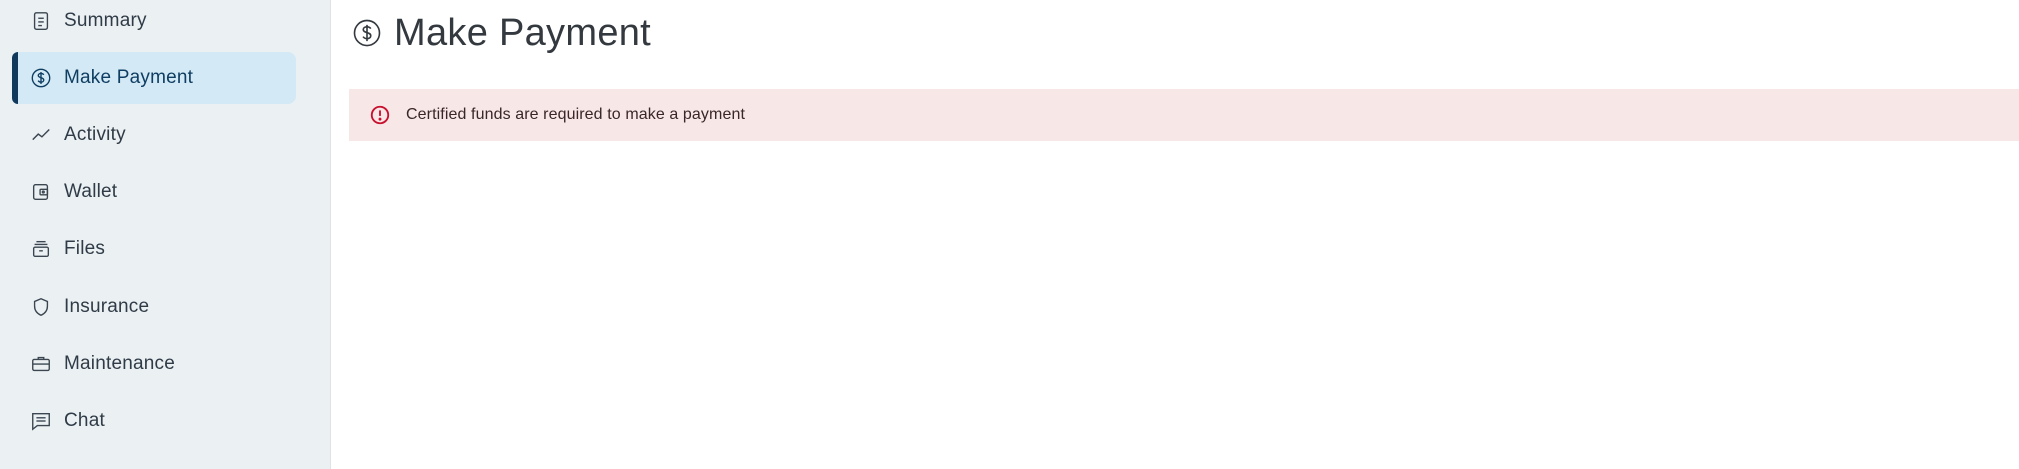 This screenshot has width=2019, height=469. What do you see at coordinates (105, 20) in the screenshot?
I see `sidebar-item-label: Summary` at bounding box center [105, 20].